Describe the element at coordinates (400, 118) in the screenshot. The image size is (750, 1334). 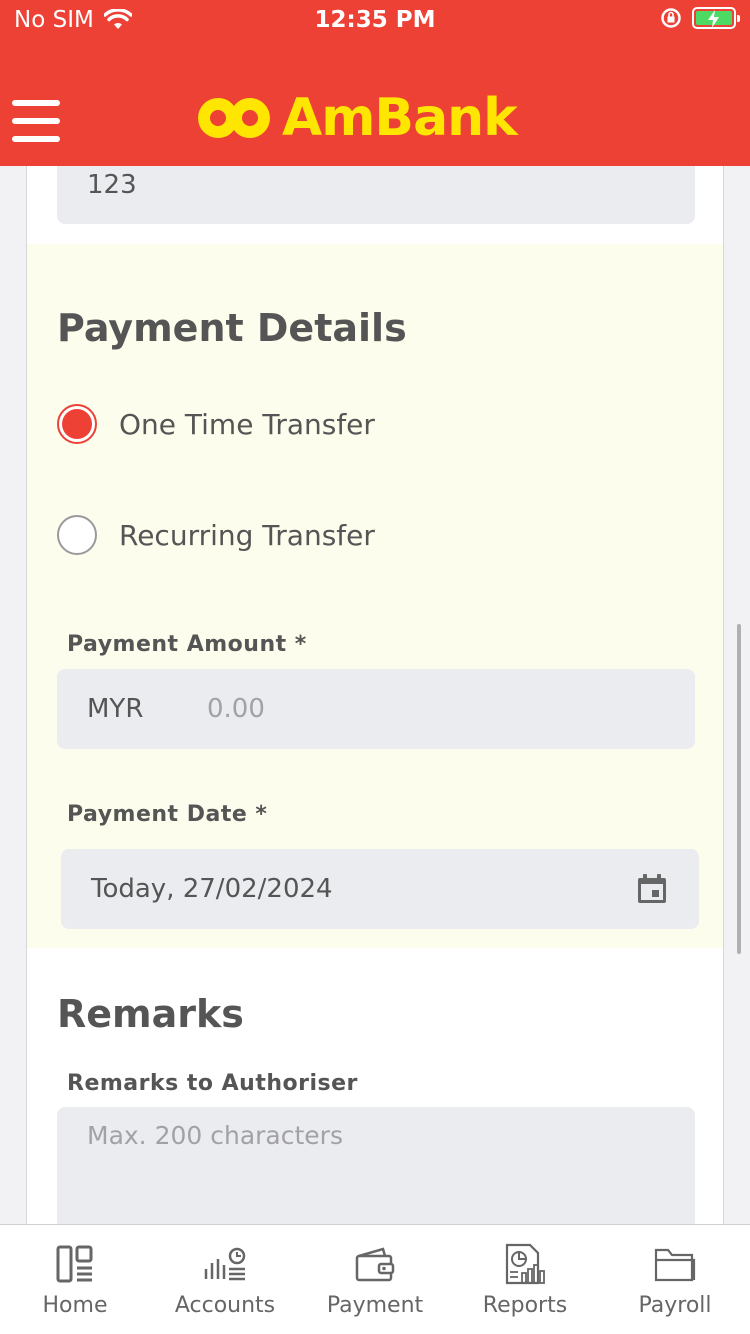
I see `brand-name: AmBank` at that location.